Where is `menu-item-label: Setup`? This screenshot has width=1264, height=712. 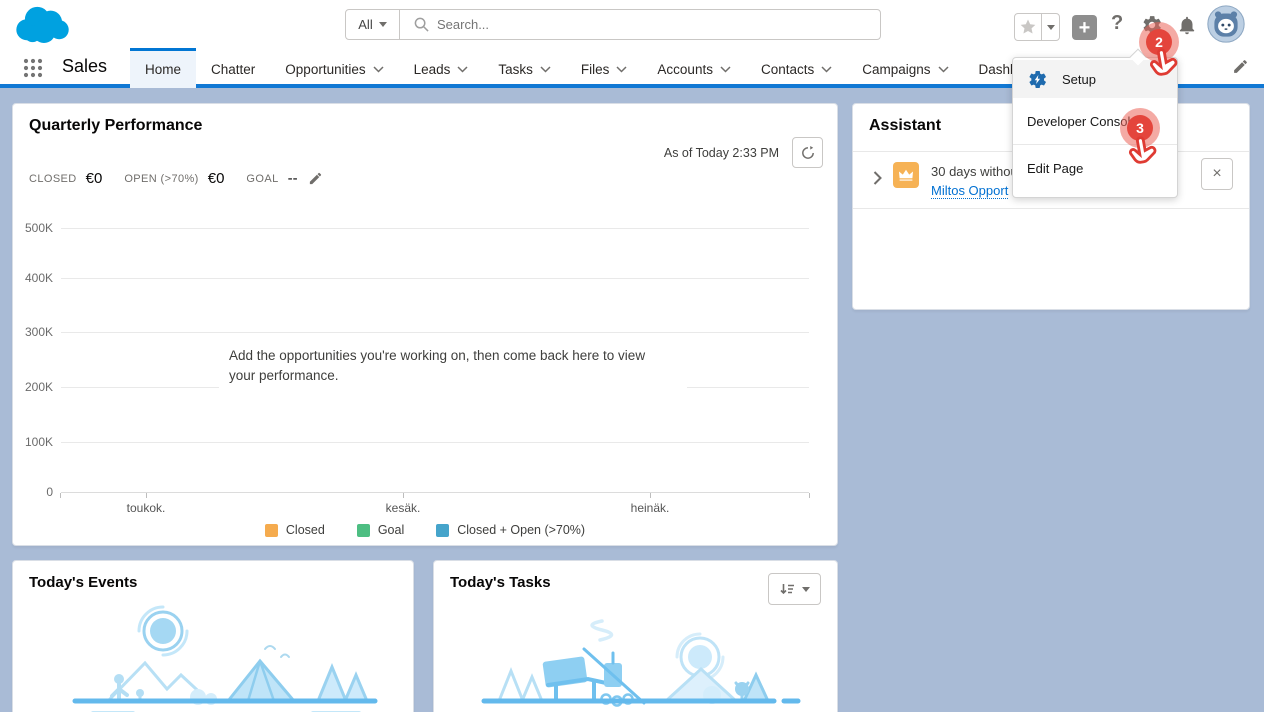
menu-item-label: Setup is located at coordinates (1079, 79).